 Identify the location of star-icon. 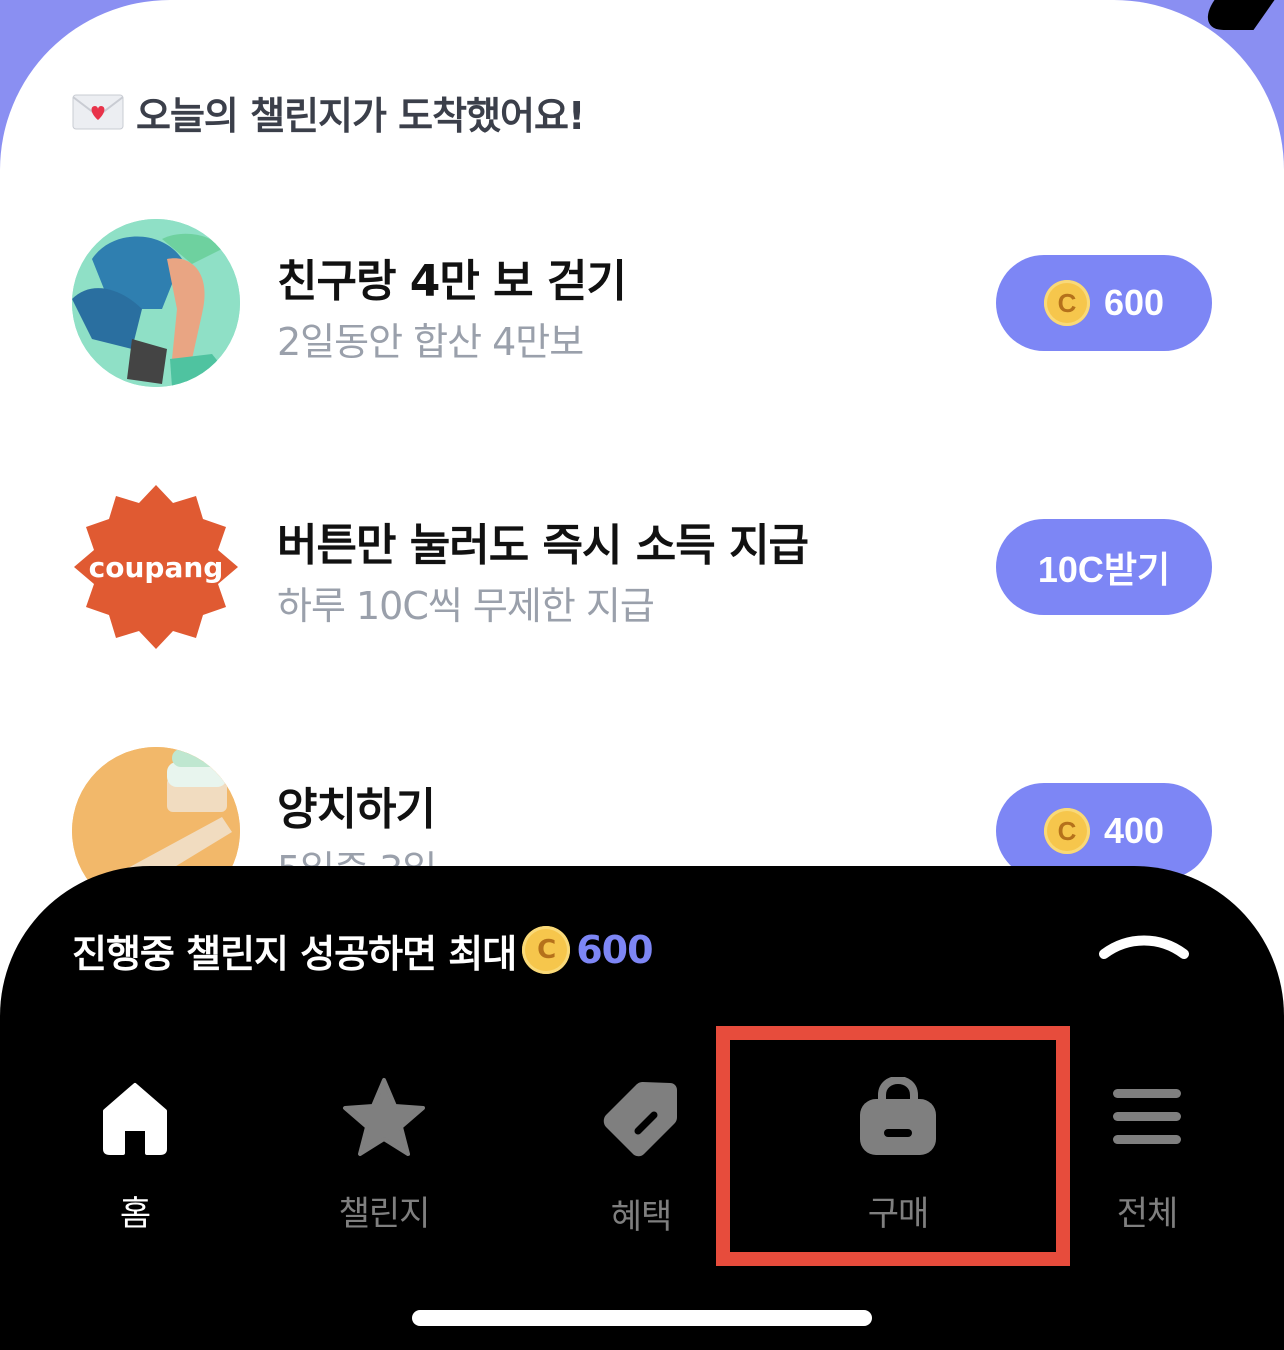
(384, 1116).